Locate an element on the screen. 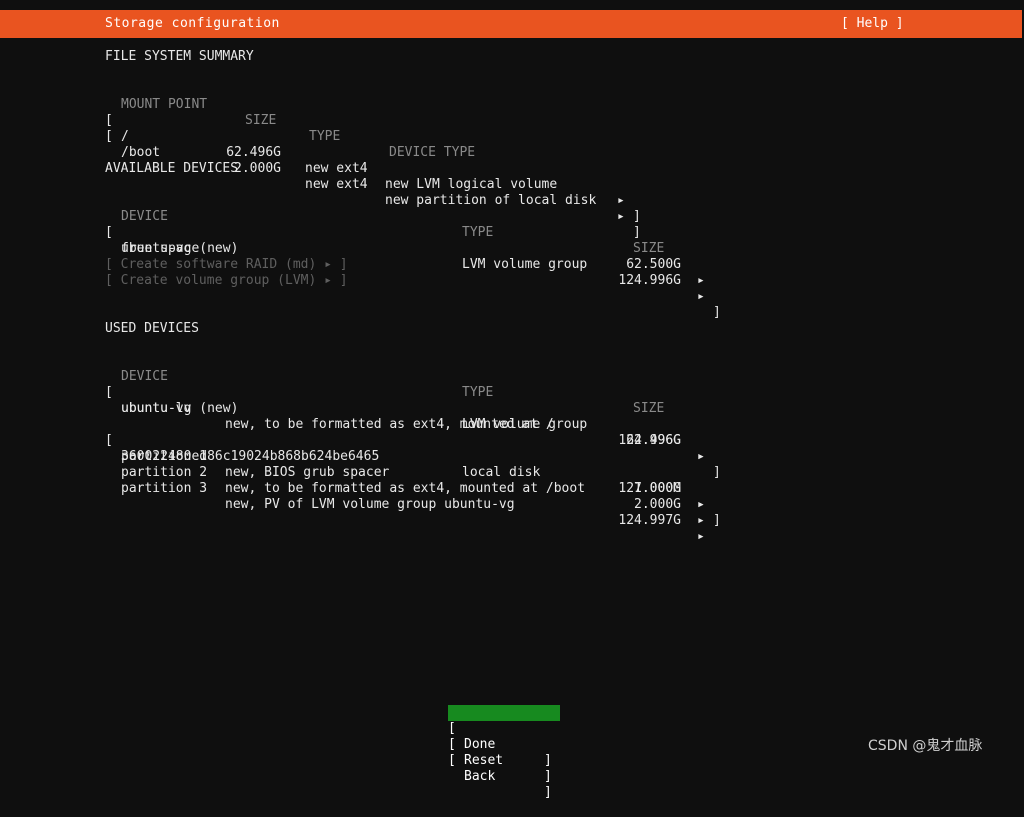  column-header-device-type: DEVICE TYPE is located at coordinates (432, 152).